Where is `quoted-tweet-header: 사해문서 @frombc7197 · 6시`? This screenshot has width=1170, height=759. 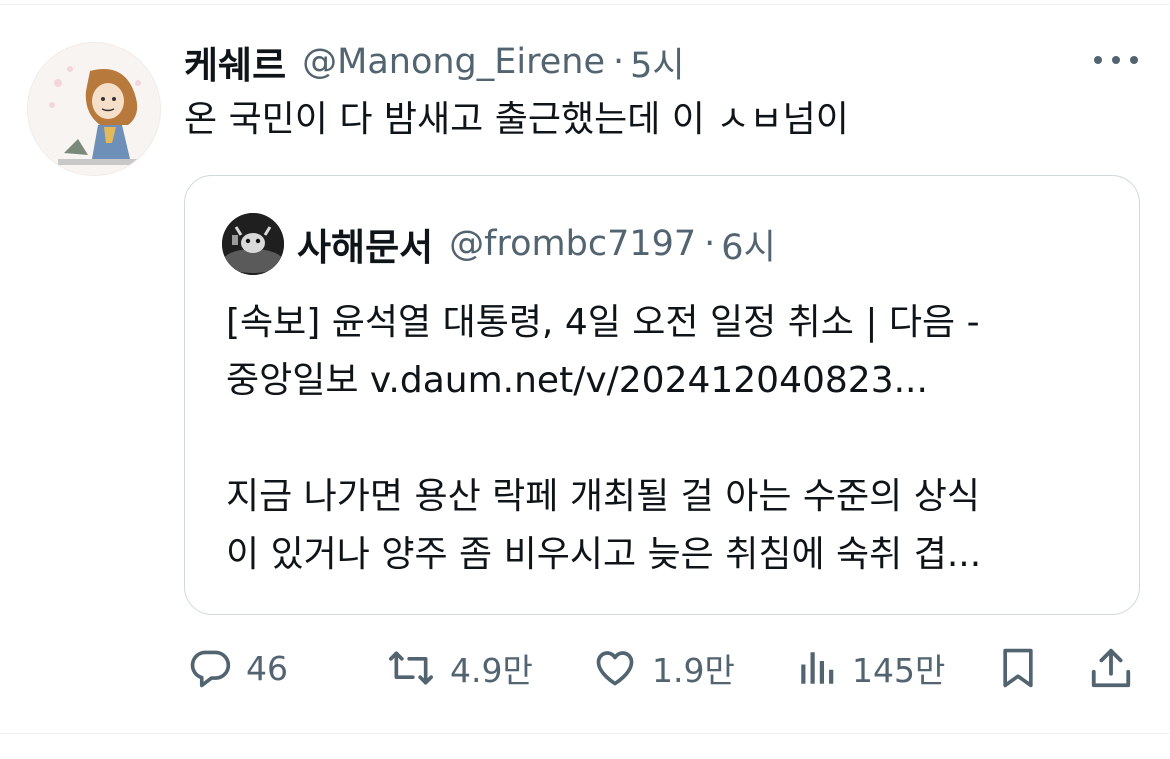 quoted-tweet-header: 사해문서 @frombc7197 · 6시 is located at coordinates (536, 244).